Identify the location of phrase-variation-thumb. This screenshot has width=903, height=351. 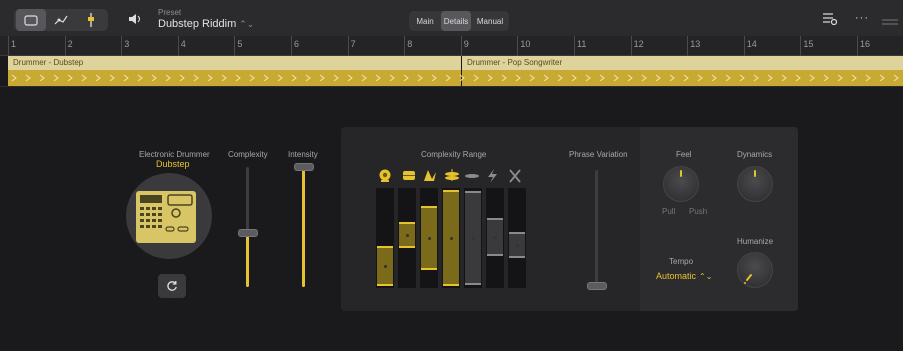
(597, 286).